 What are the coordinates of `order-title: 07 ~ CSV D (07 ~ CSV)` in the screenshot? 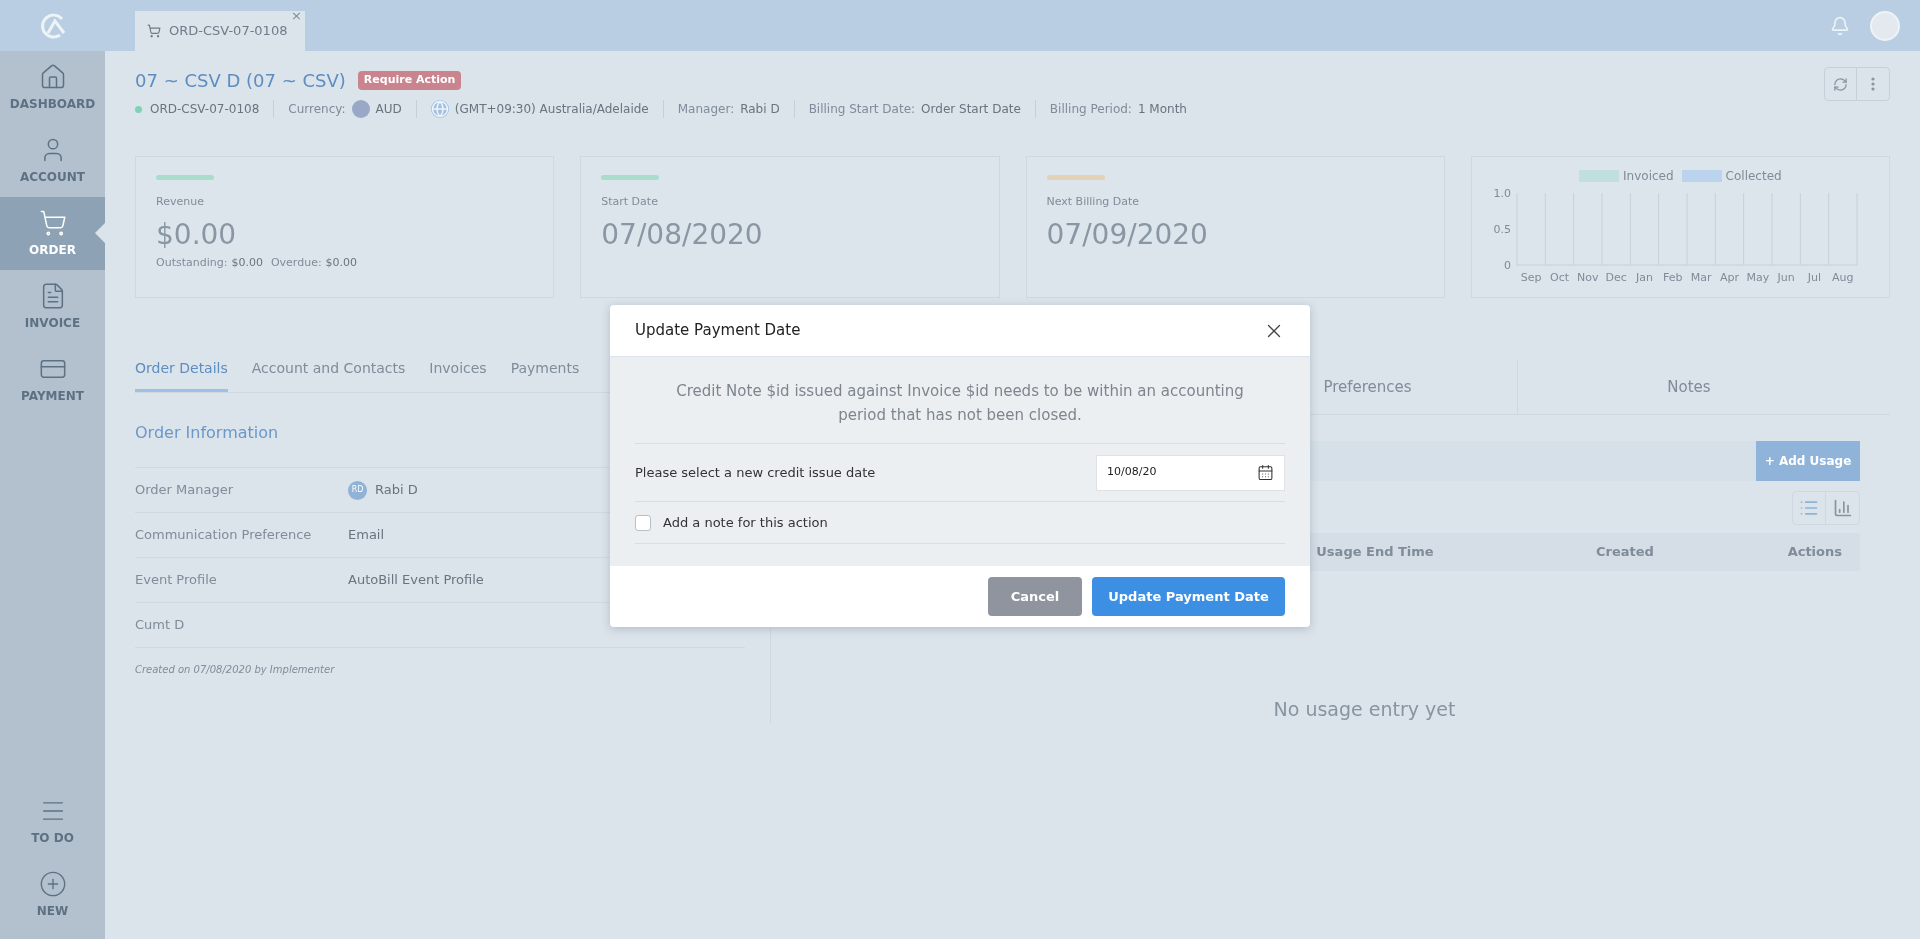 It's located at (240, 81).